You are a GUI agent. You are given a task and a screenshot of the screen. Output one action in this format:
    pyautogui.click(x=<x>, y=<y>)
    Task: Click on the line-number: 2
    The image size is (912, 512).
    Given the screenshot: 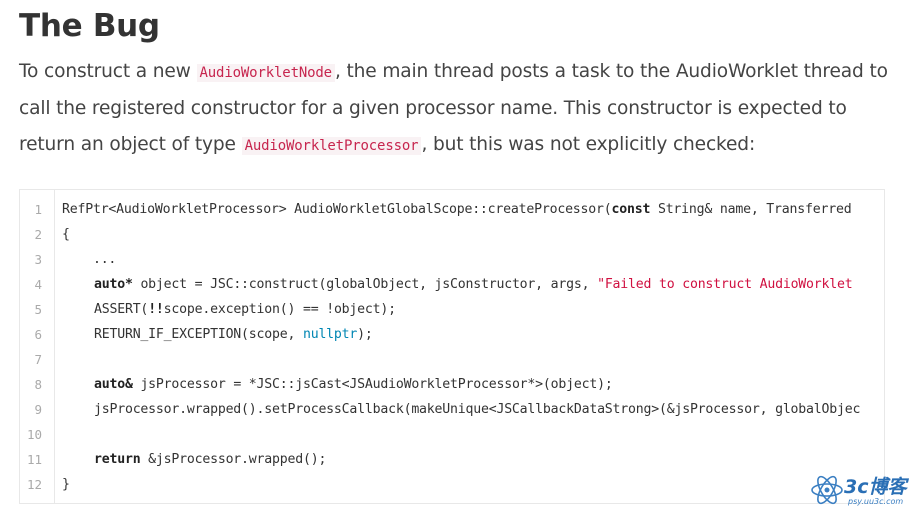 What is the action you would take?
    pyautogui.click(x=38, y=234)
    